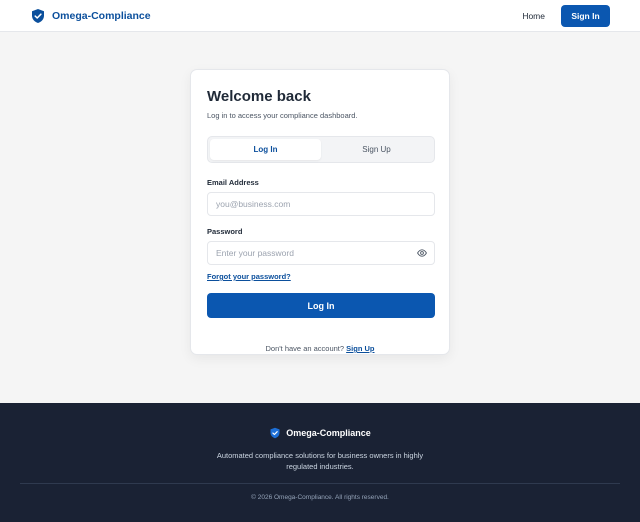 This screenshot has height=522, width=640. What do you see at coordinates (249, 276) in the screenshot?
I see `forgot-password-link: Forgot your password?` at bounding box center [249, 276].